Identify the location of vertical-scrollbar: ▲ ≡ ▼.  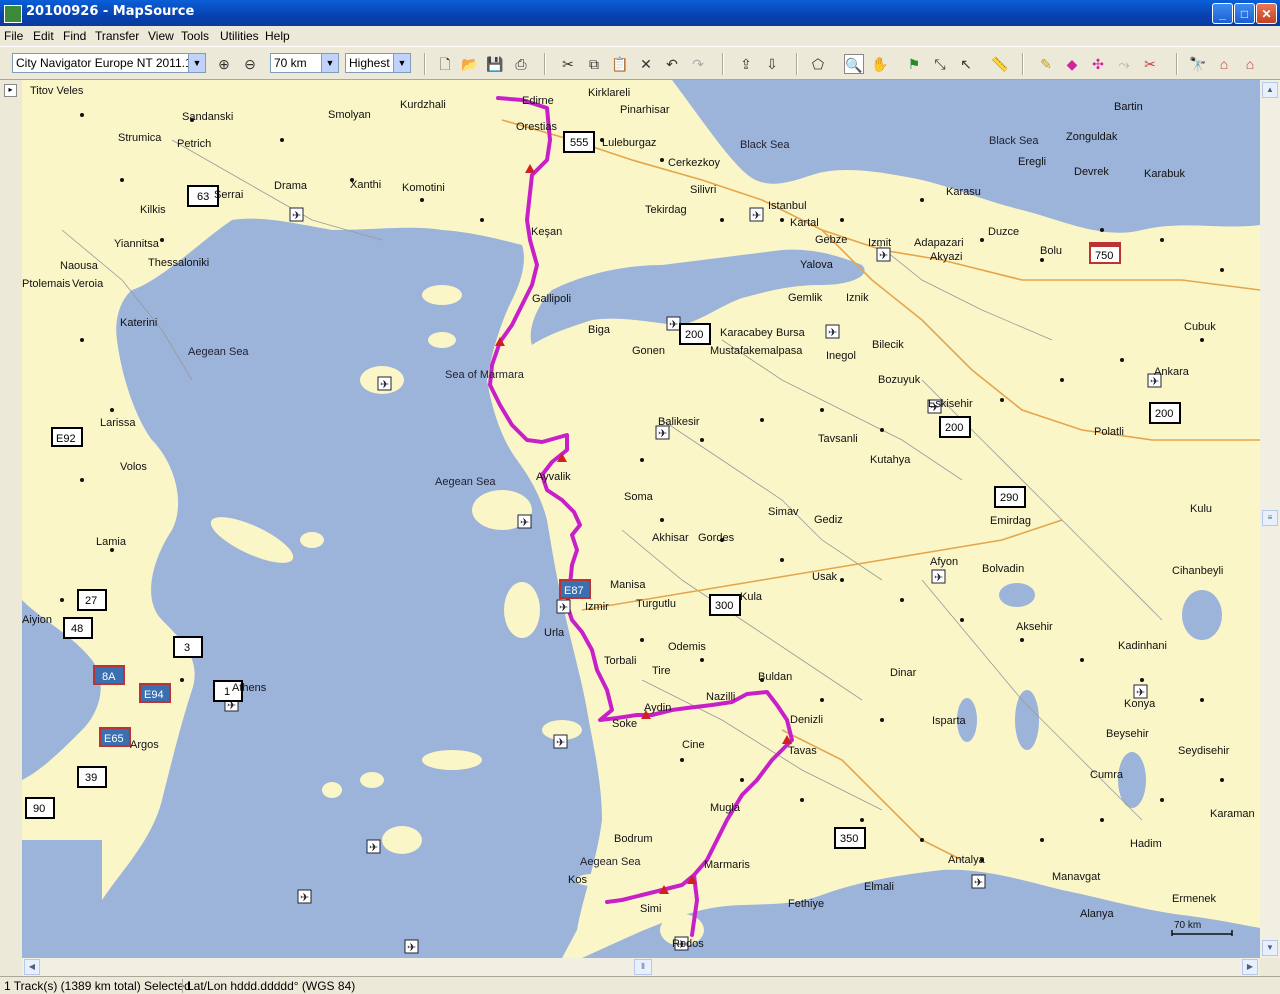
(1270, 519).